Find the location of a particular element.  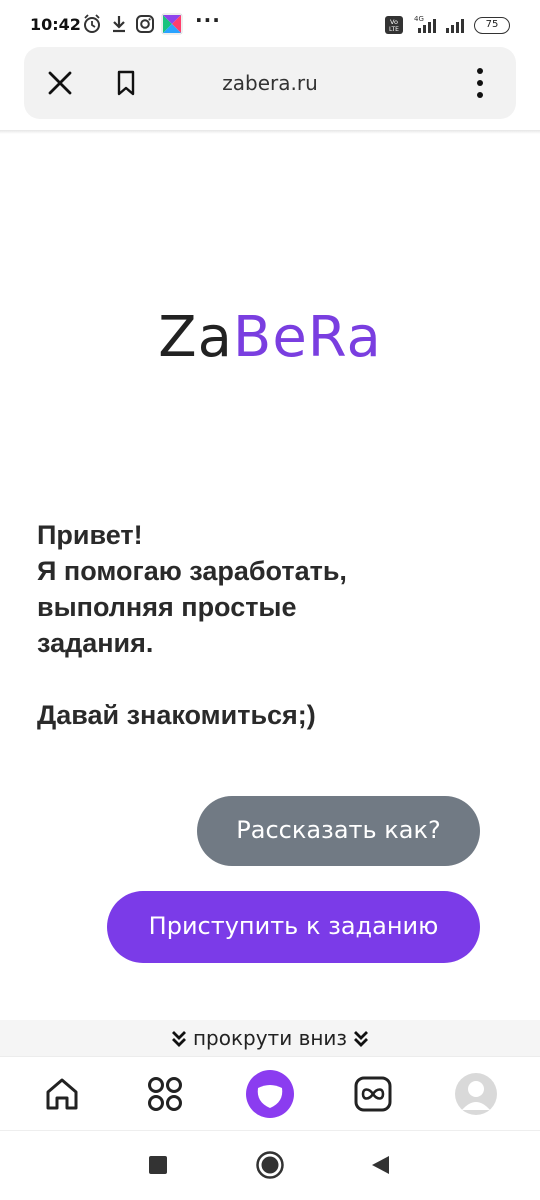

start-task-button: Приступить к заданию is located at coordinates (293, 927).